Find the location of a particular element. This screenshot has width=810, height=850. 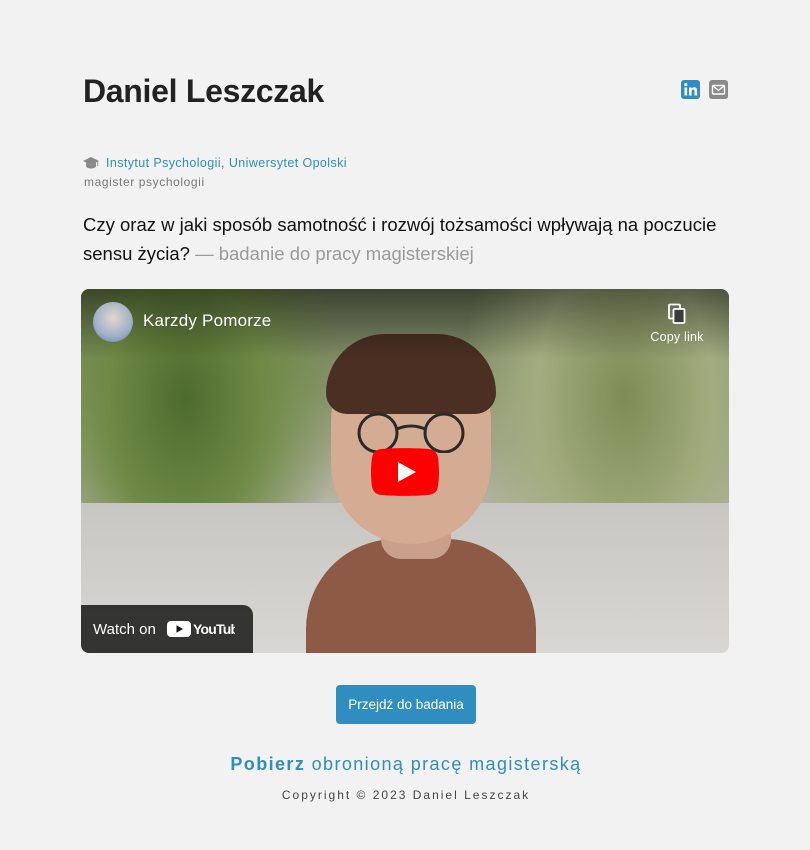

start-study-button: Przejdź do badania is located at coordinates (406, 704).